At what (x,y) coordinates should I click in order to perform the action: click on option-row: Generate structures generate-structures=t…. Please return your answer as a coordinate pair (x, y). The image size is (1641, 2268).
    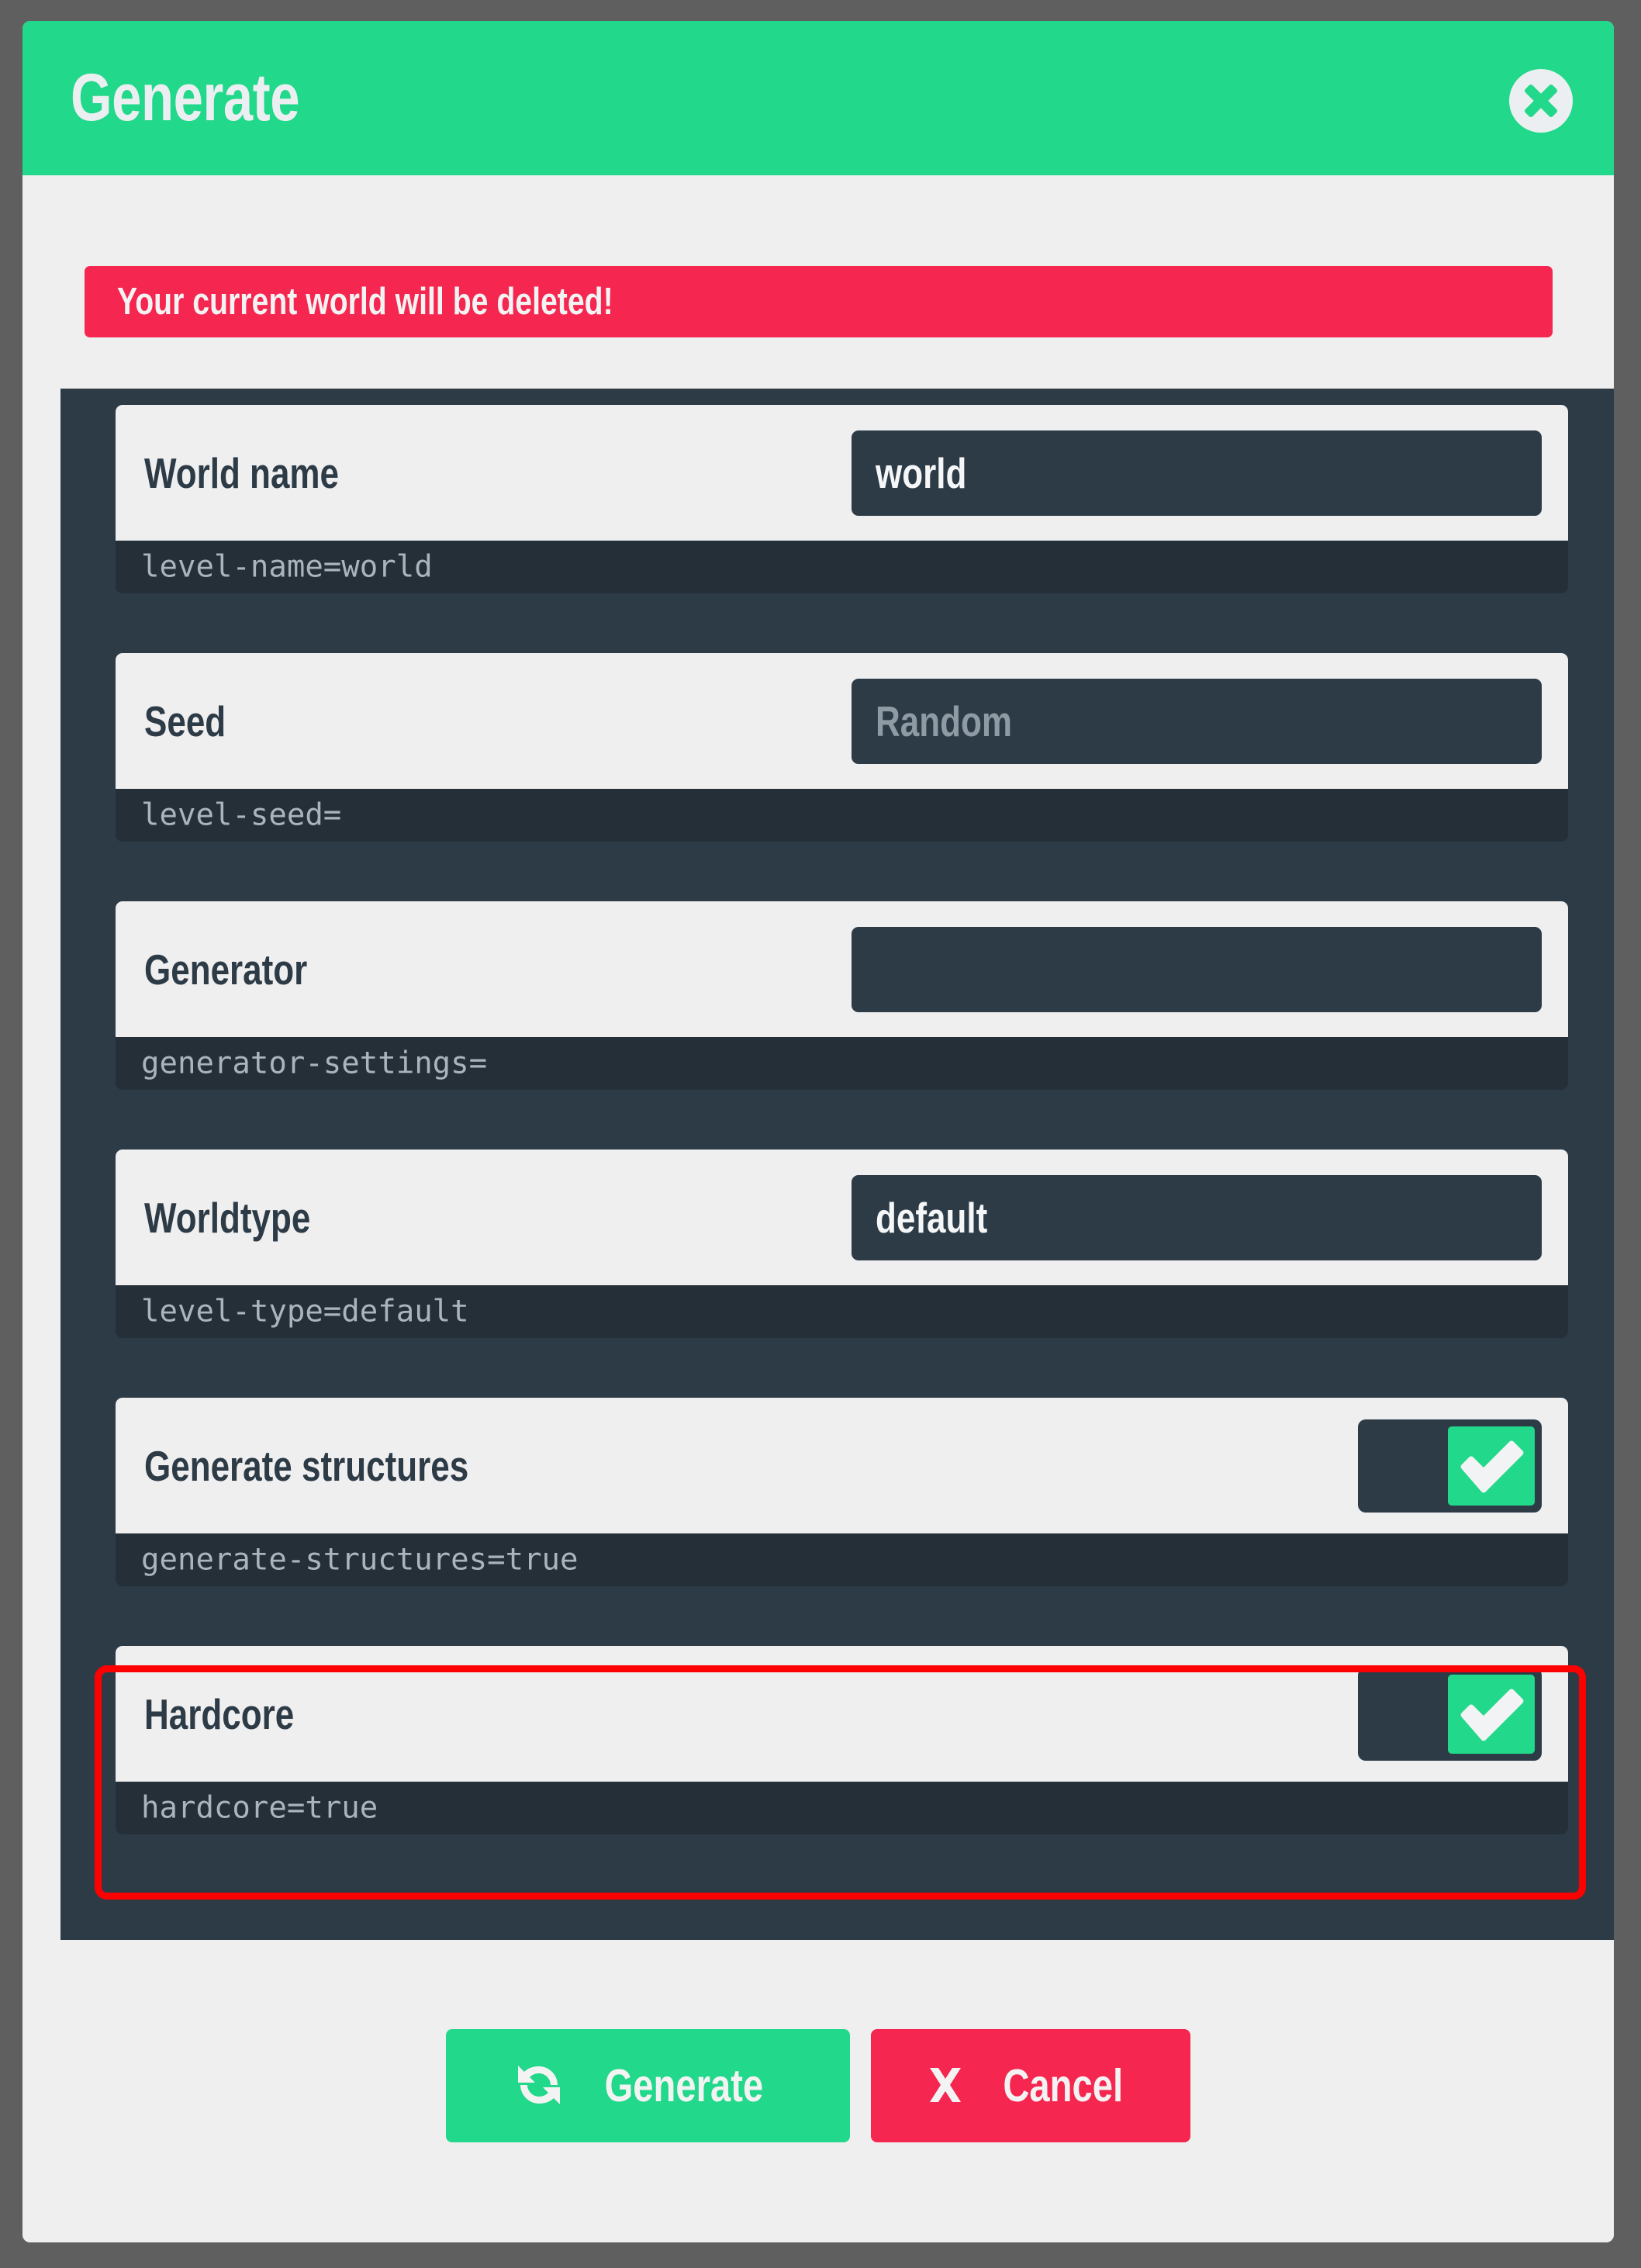
    Looking at the image, I should click on (842, 1492).